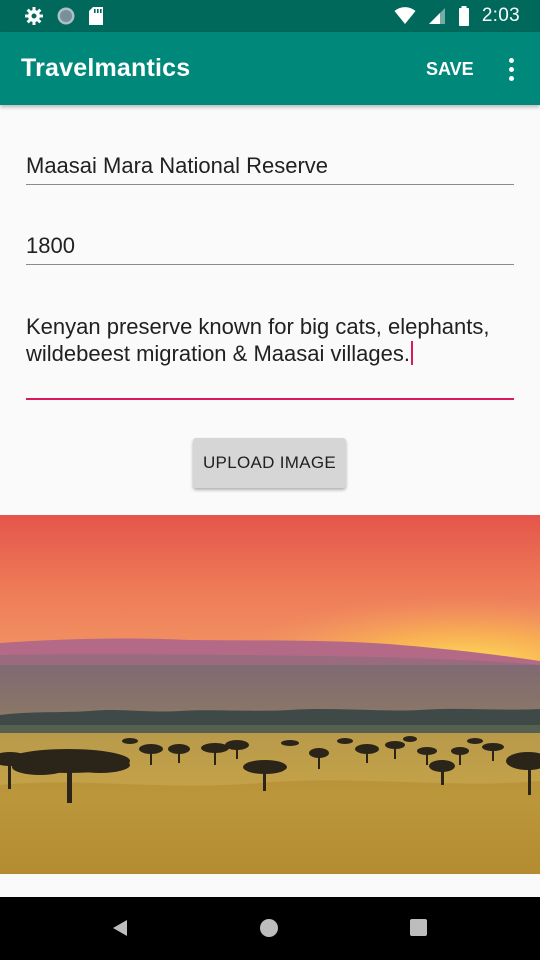 The image size is (540, 960). I want to click on gear-icon, so click(34, 16).